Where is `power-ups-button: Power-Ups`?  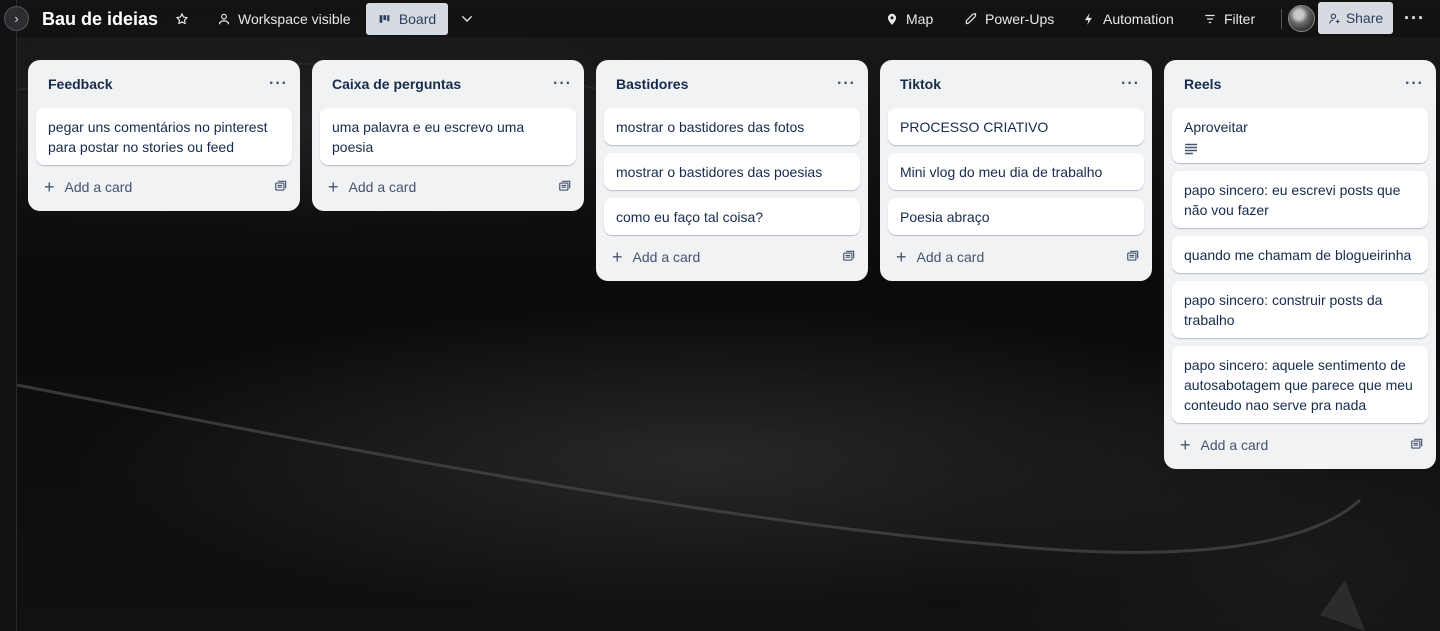 power-ups-button: Power-Ups is located at coordinates (1009, 18).